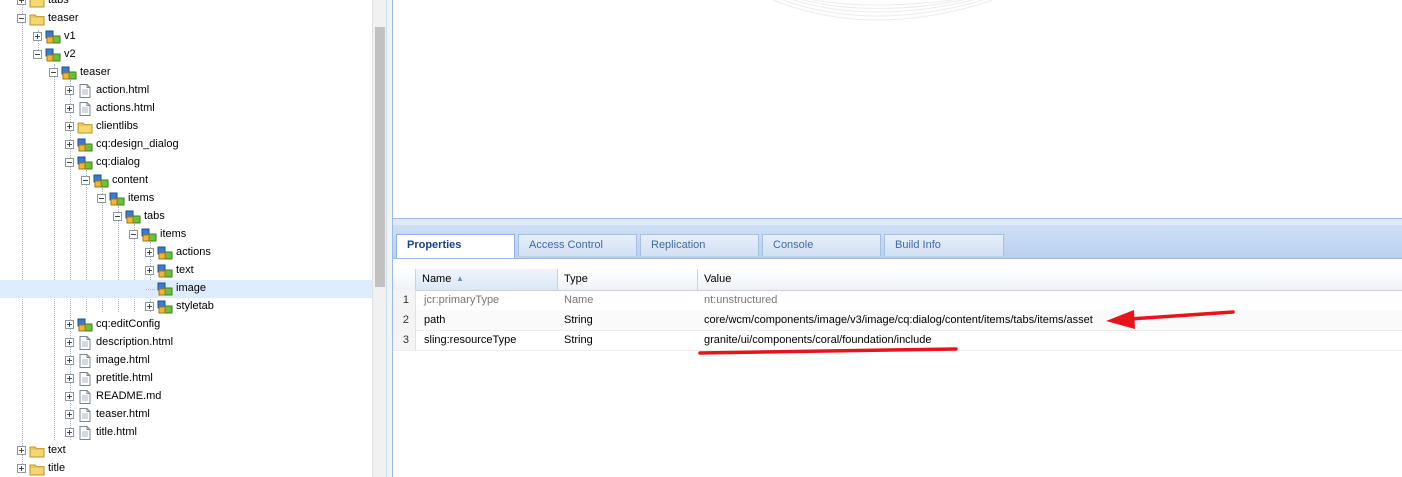 This screenshot has height=477, width=1402. What do you see at coordinates (487, 279) in the screenshot?
I see `column-header-name: Name ▲` at bounding box center [487, 279].